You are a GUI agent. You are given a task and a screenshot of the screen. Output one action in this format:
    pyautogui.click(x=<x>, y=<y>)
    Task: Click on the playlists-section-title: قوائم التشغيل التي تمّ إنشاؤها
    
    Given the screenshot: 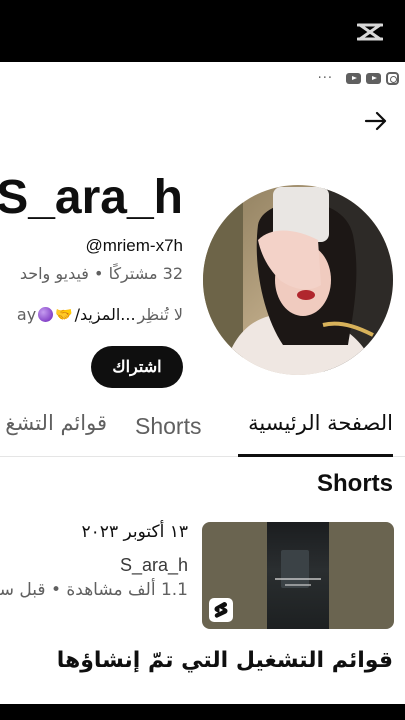 What is the action you would take?
    pyautogui.click(x=224, y=660)
    